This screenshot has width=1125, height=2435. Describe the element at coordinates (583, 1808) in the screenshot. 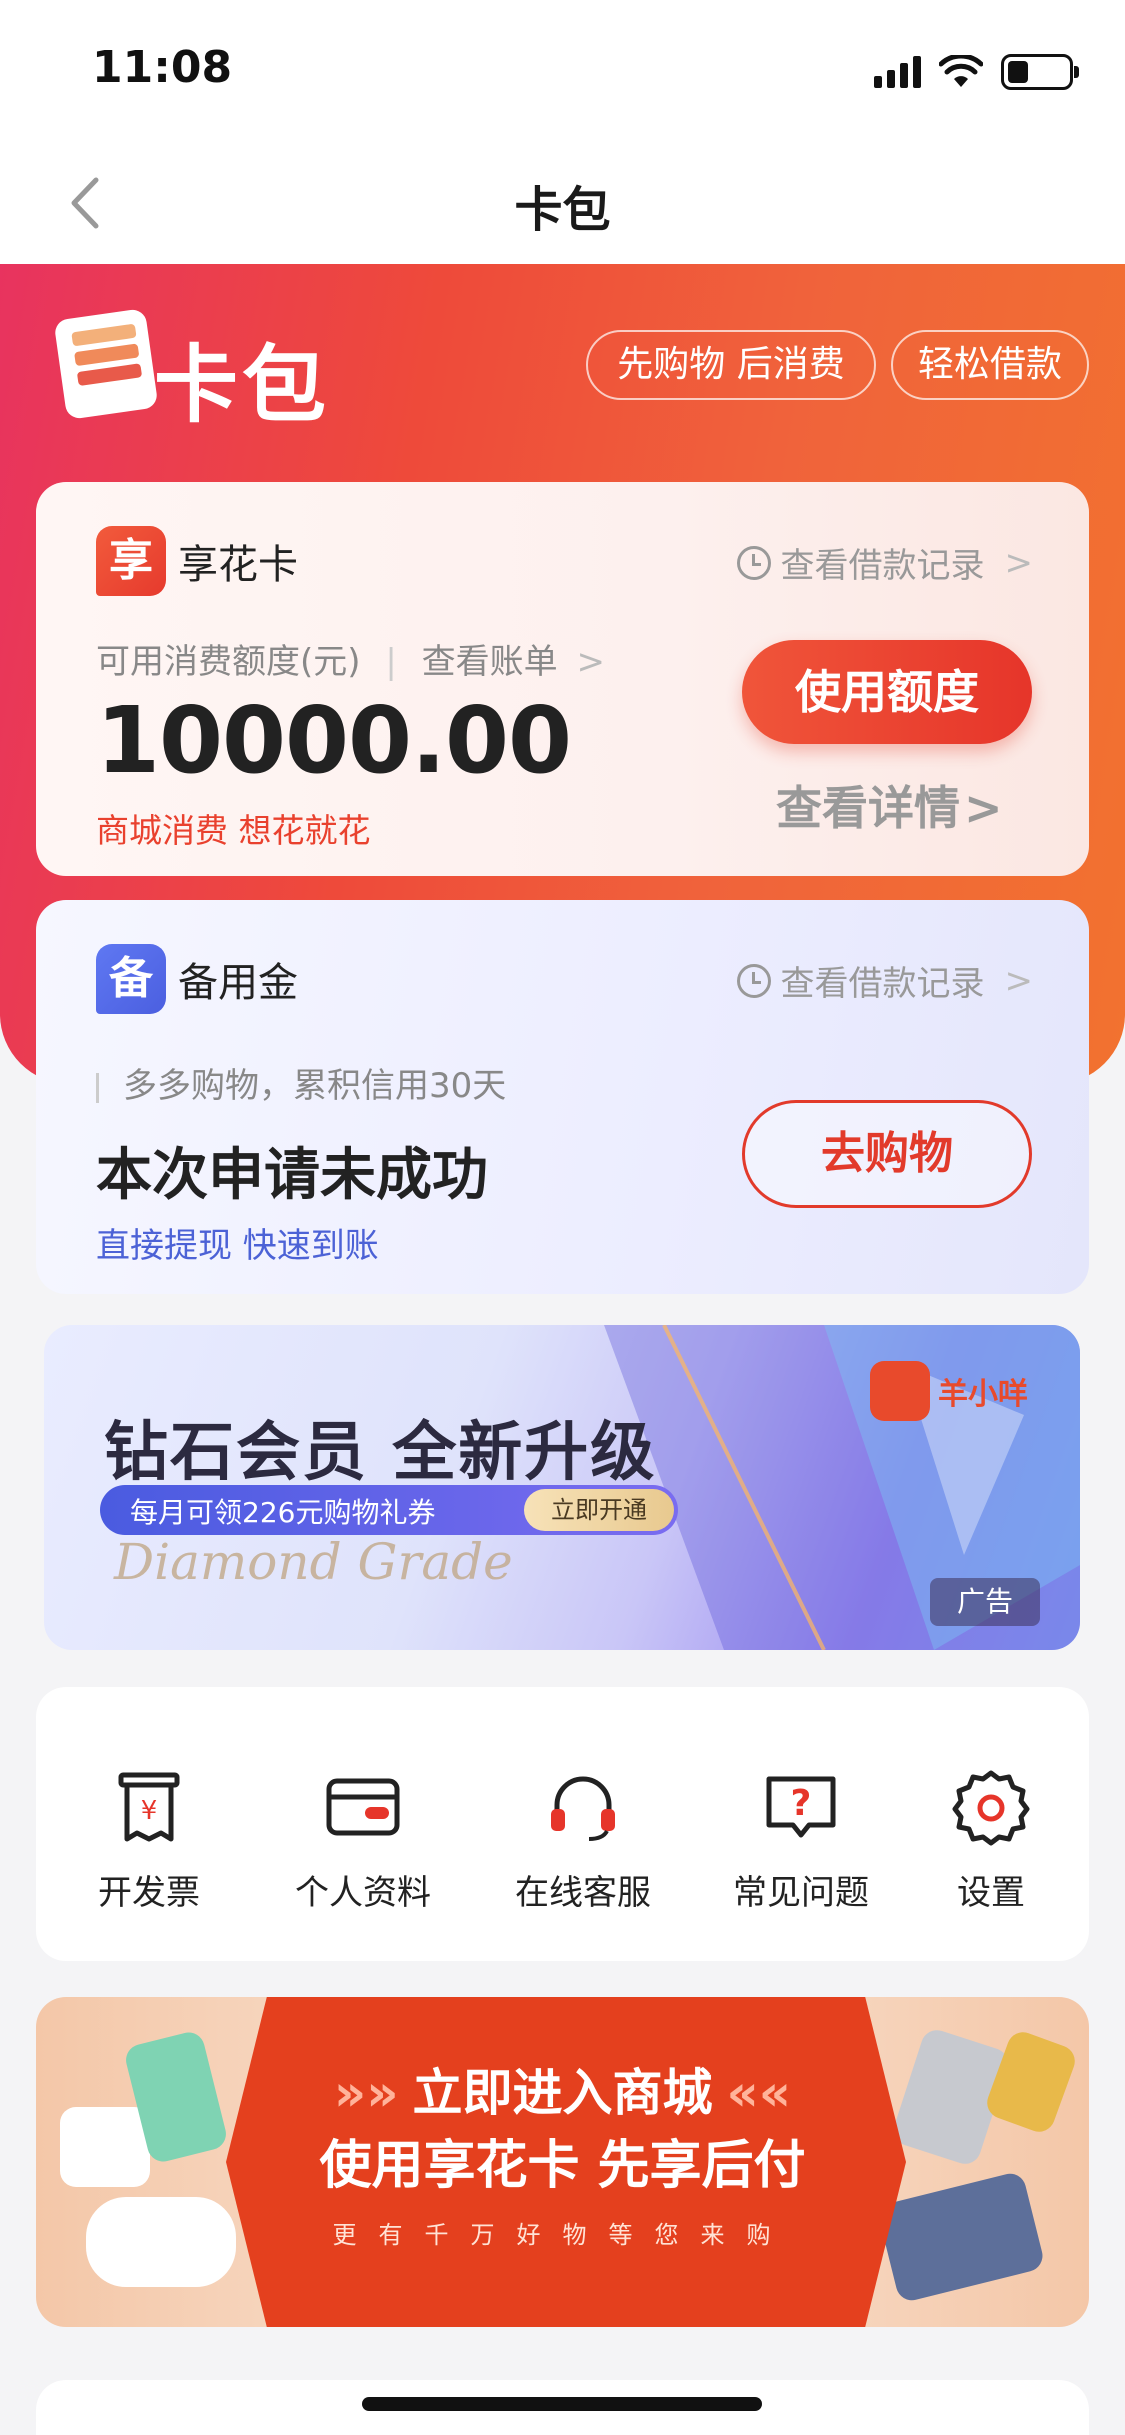

I see `headset-icon` at that location.